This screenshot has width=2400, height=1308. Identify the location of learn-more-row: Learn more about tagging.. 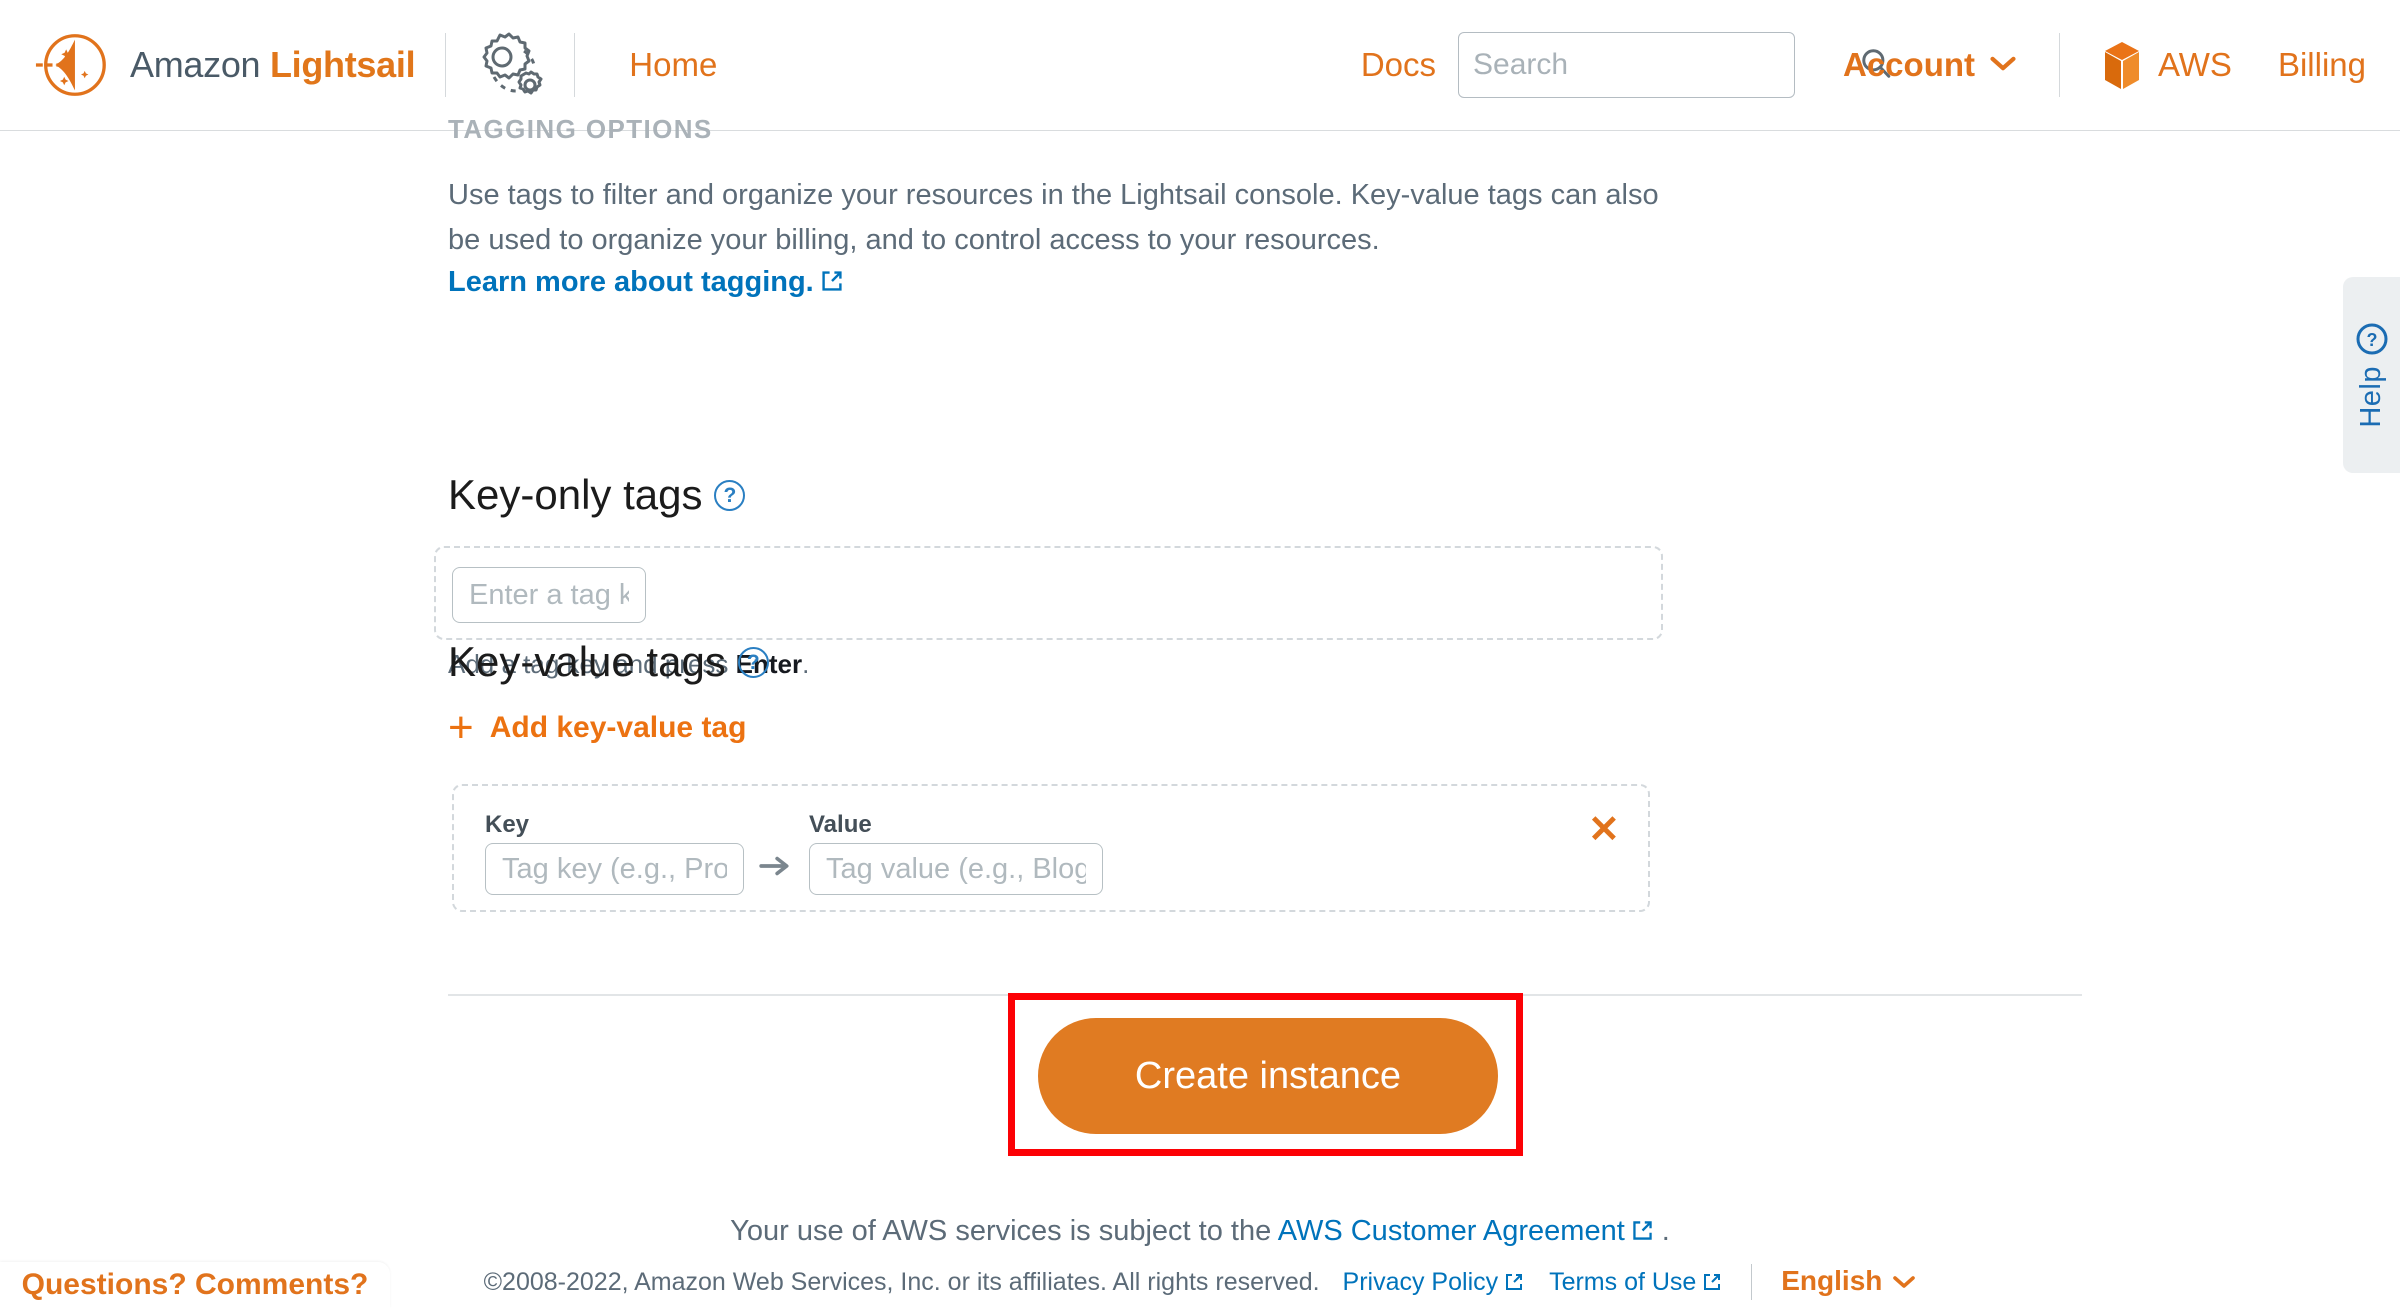
(646, 283).